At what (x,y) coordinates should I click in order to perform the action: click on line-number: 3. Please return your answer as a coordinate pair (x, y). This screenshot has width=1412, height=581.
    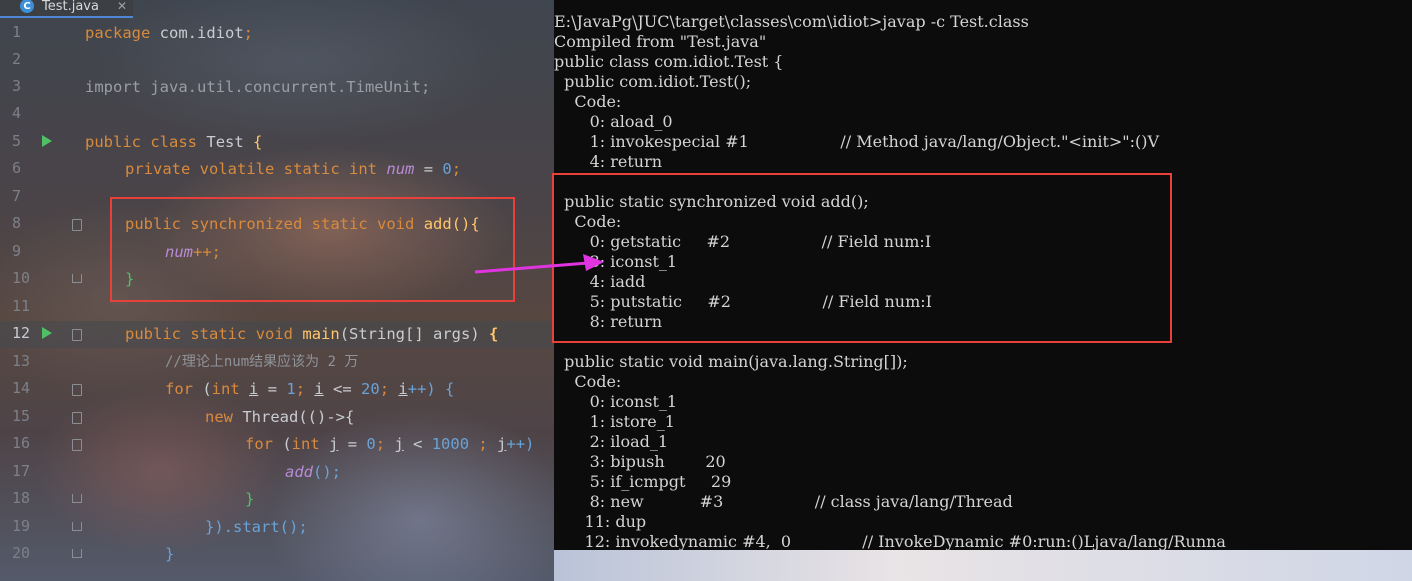
    Looking at the image, I should click on (17, 86).